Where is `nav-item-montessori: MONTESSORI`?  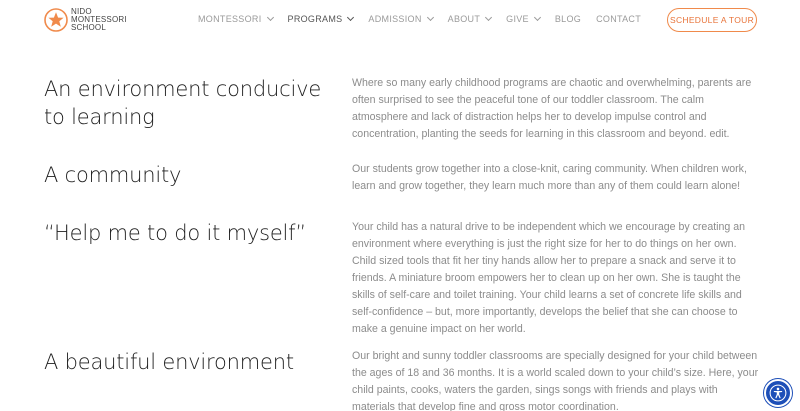 nav-item-montessori: MONTESSORI is located at coordinates (236, 18).